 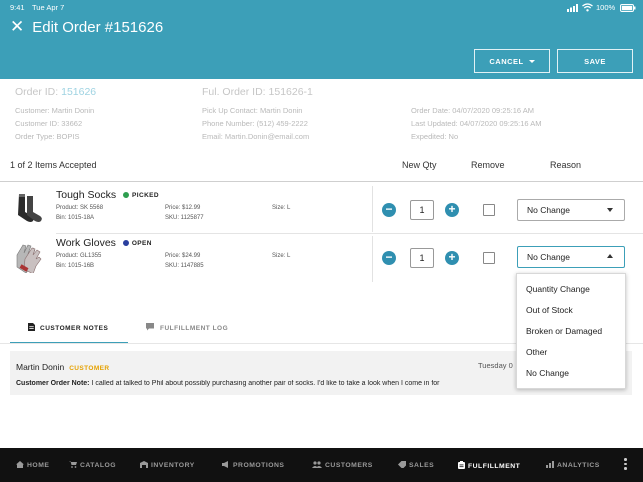 I want to click on nav-label: INVENTORY, so click(x=173, y=465).